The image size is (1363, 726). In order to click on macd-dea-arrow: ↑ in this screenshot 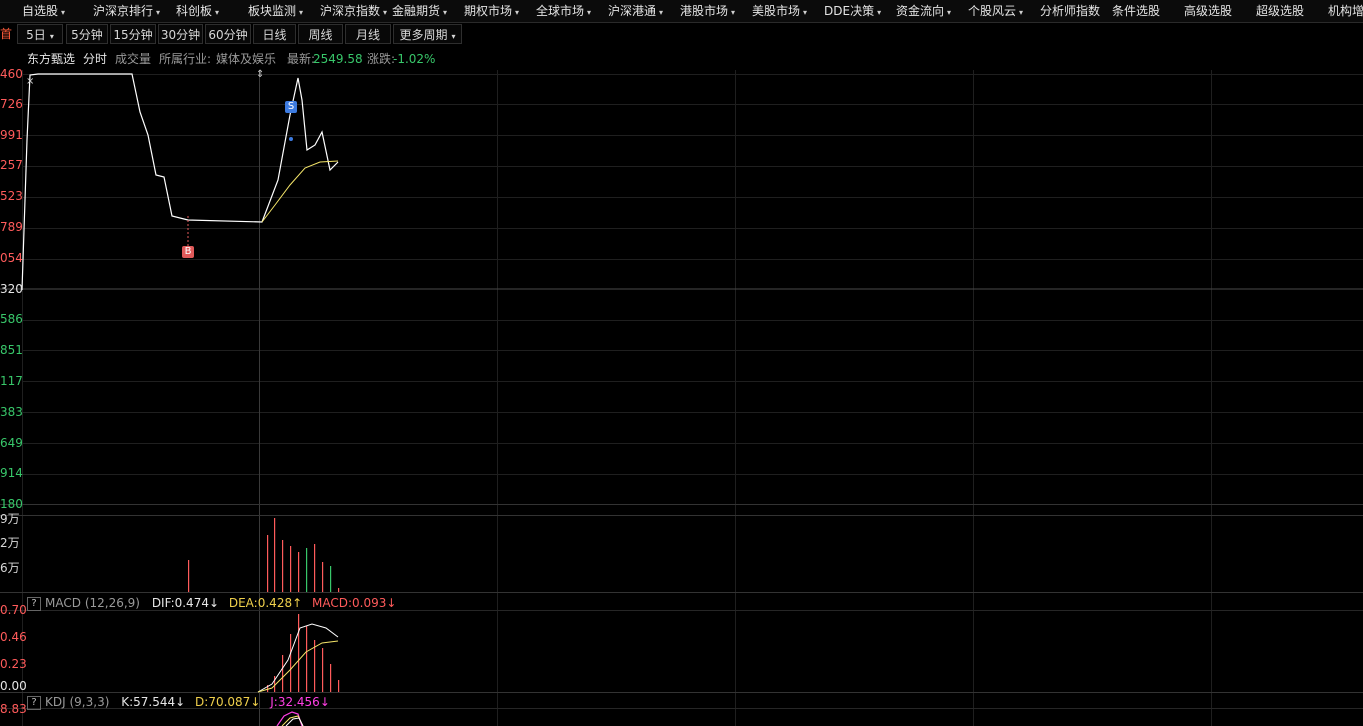, I will do `click(297, 603)`.